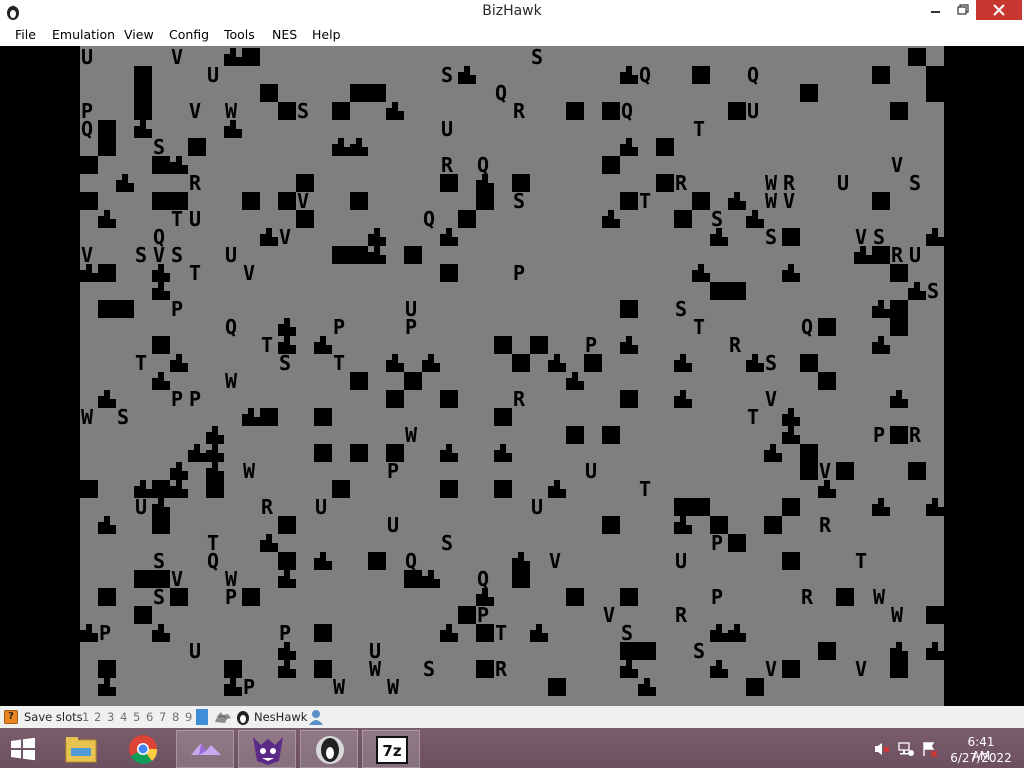 The height and width of the screenshot is (773, 1024). What do you see at coordinates (139, 34) in the screenshot?
I see `menu-view: View` at bounding box center [139, 34].